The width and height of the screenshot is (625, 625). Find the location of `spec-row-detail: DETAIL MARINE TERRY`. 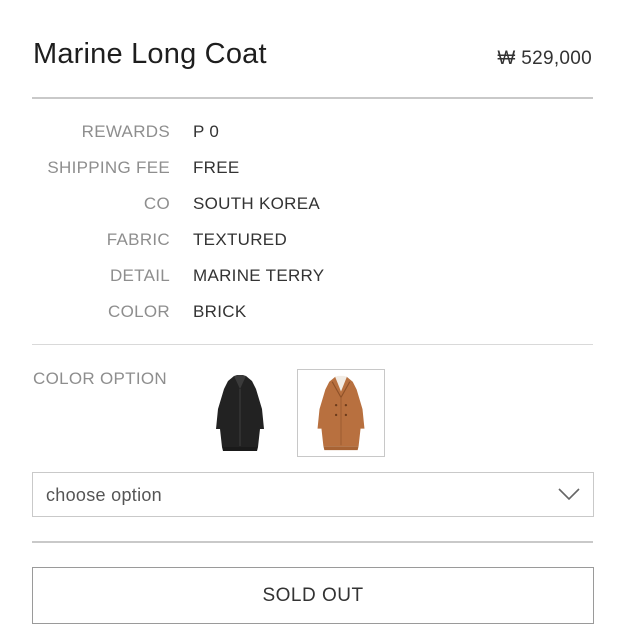

spec-row-detail: DETAIL MARINE TERRY is located at coordinates (312, 278).